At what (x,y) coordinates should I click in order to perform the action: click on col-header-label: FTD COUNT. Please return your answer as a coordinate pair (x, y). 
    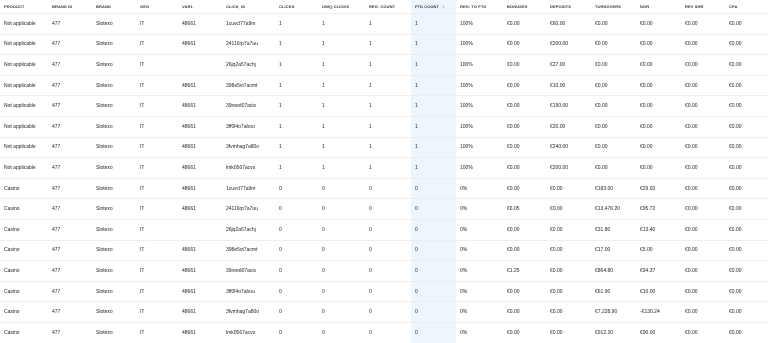
    Looking at the image, I should click on (427, 6).